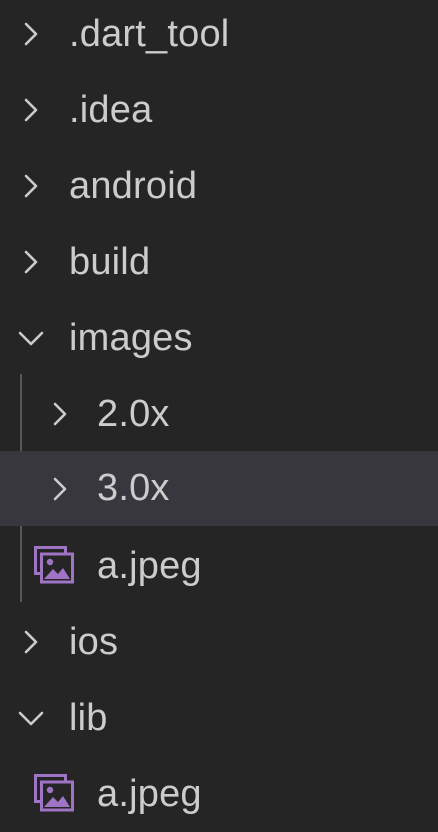  I want to click on tree-item-label: android, so click(133, 186).